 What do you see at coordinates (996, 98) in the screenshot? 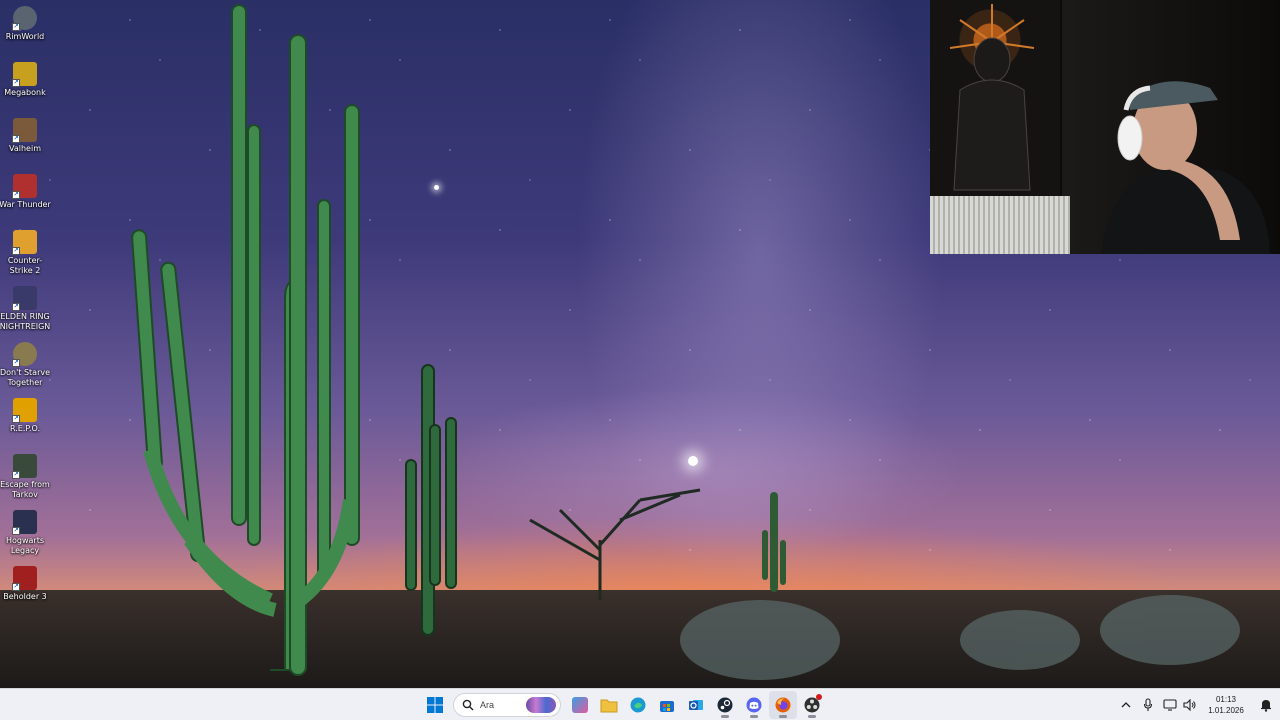
I see `webcam-tapestry` at bounding box center [996, 98].